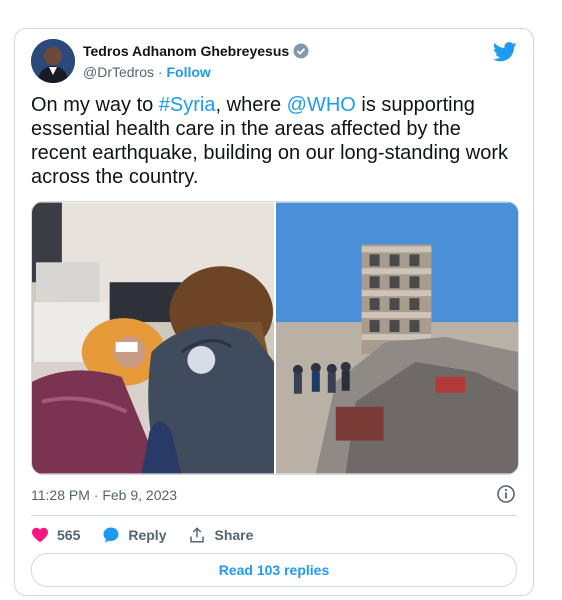 This screenshot has height=600, width=562. What do you see at coordinates (505, 52) in the screenshot?
I see `twitter-bird-icon` at bounding box center [505, 52].